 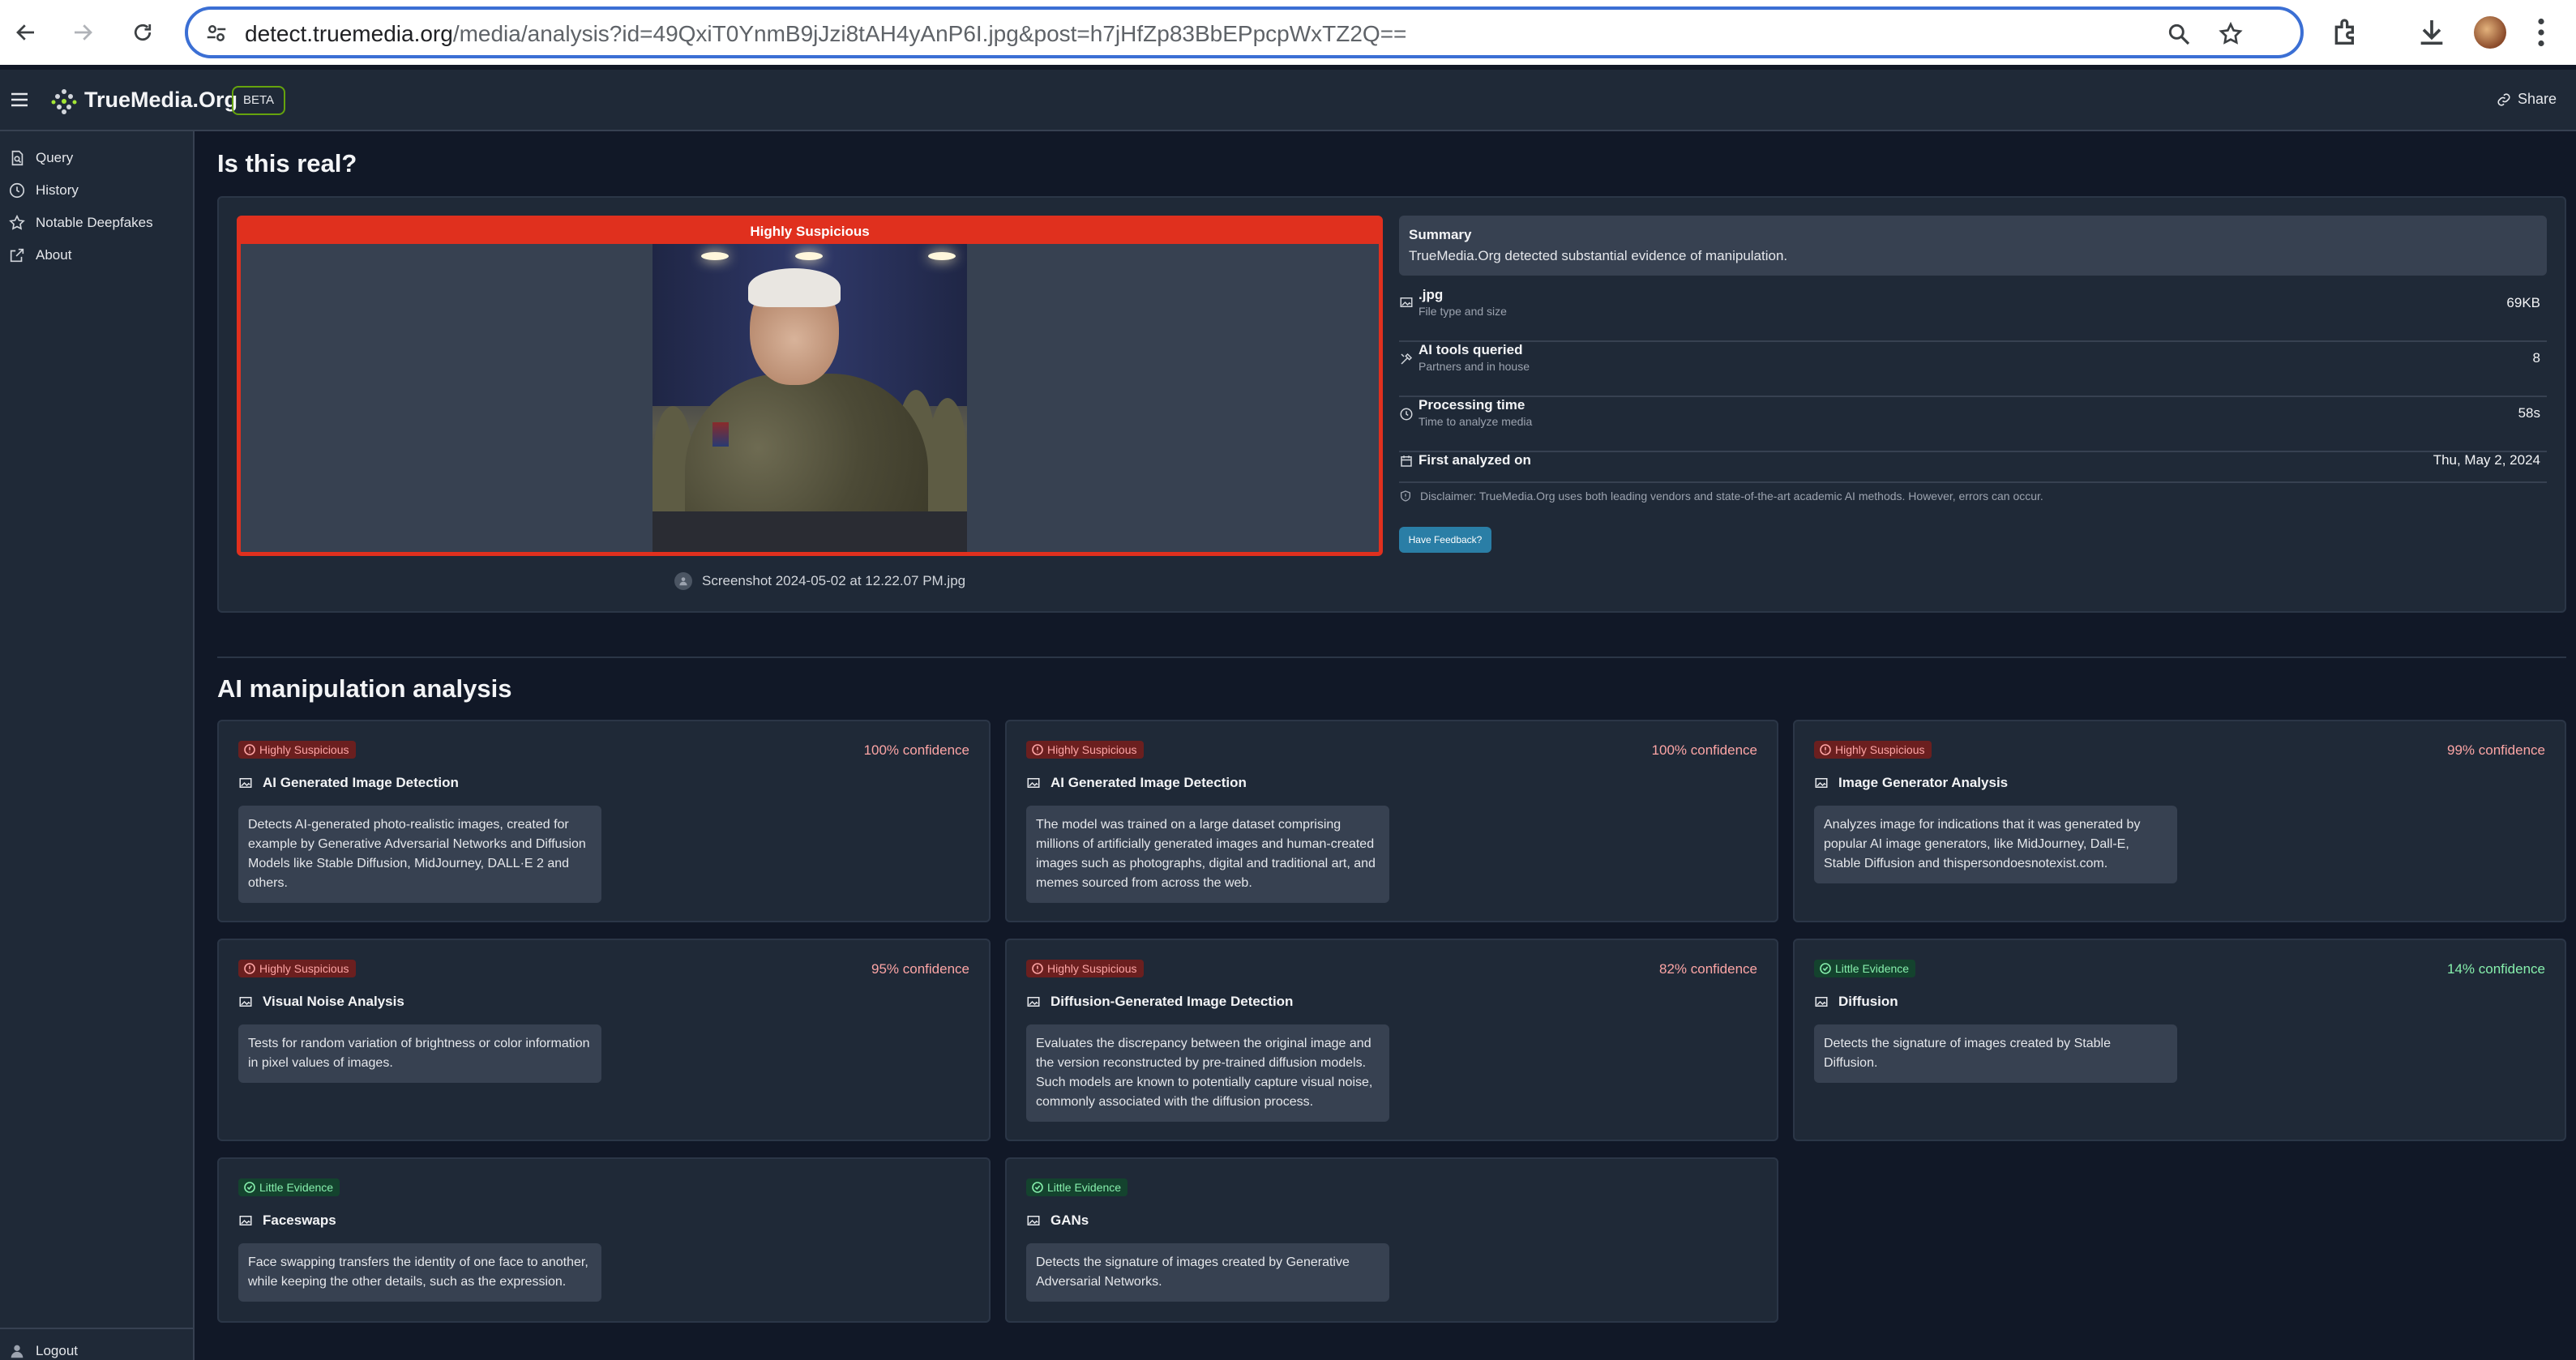 What do you see at coordinates (2536, 358) in the screenshot?
I see `info-value: 8` at bounding box center [2536, 358].